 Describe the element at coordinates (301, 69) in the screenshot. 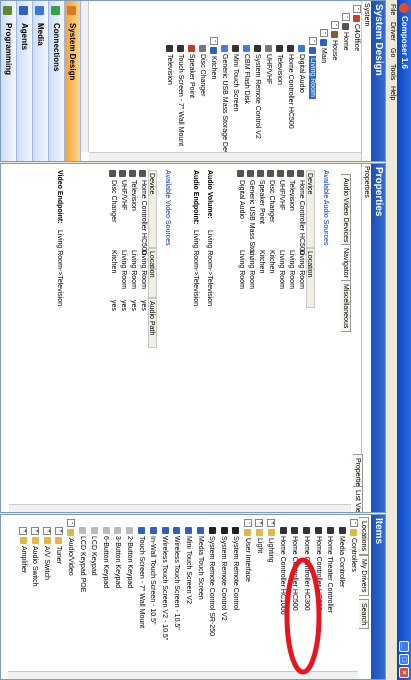

I see `system-tree-item: Digital Audio` at that location.